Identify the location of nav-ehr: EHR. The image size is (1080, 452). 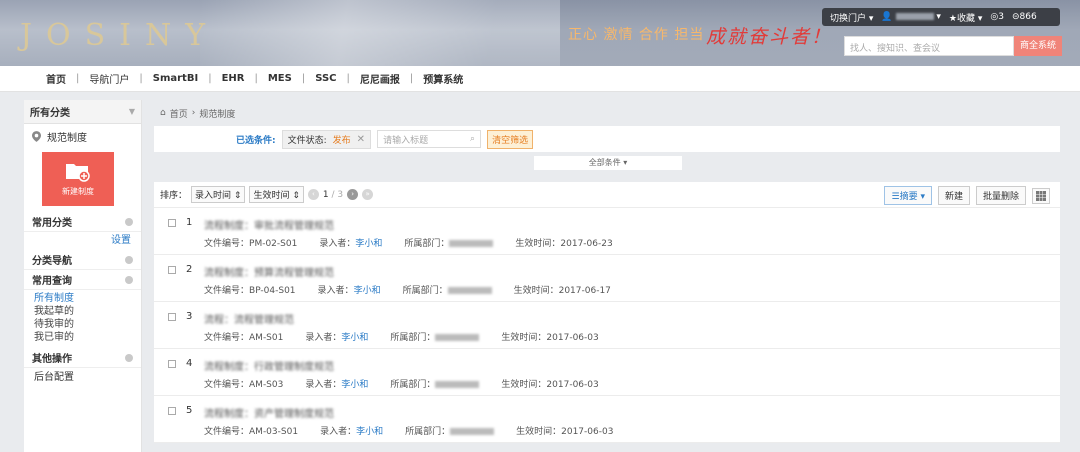
(233, 78).